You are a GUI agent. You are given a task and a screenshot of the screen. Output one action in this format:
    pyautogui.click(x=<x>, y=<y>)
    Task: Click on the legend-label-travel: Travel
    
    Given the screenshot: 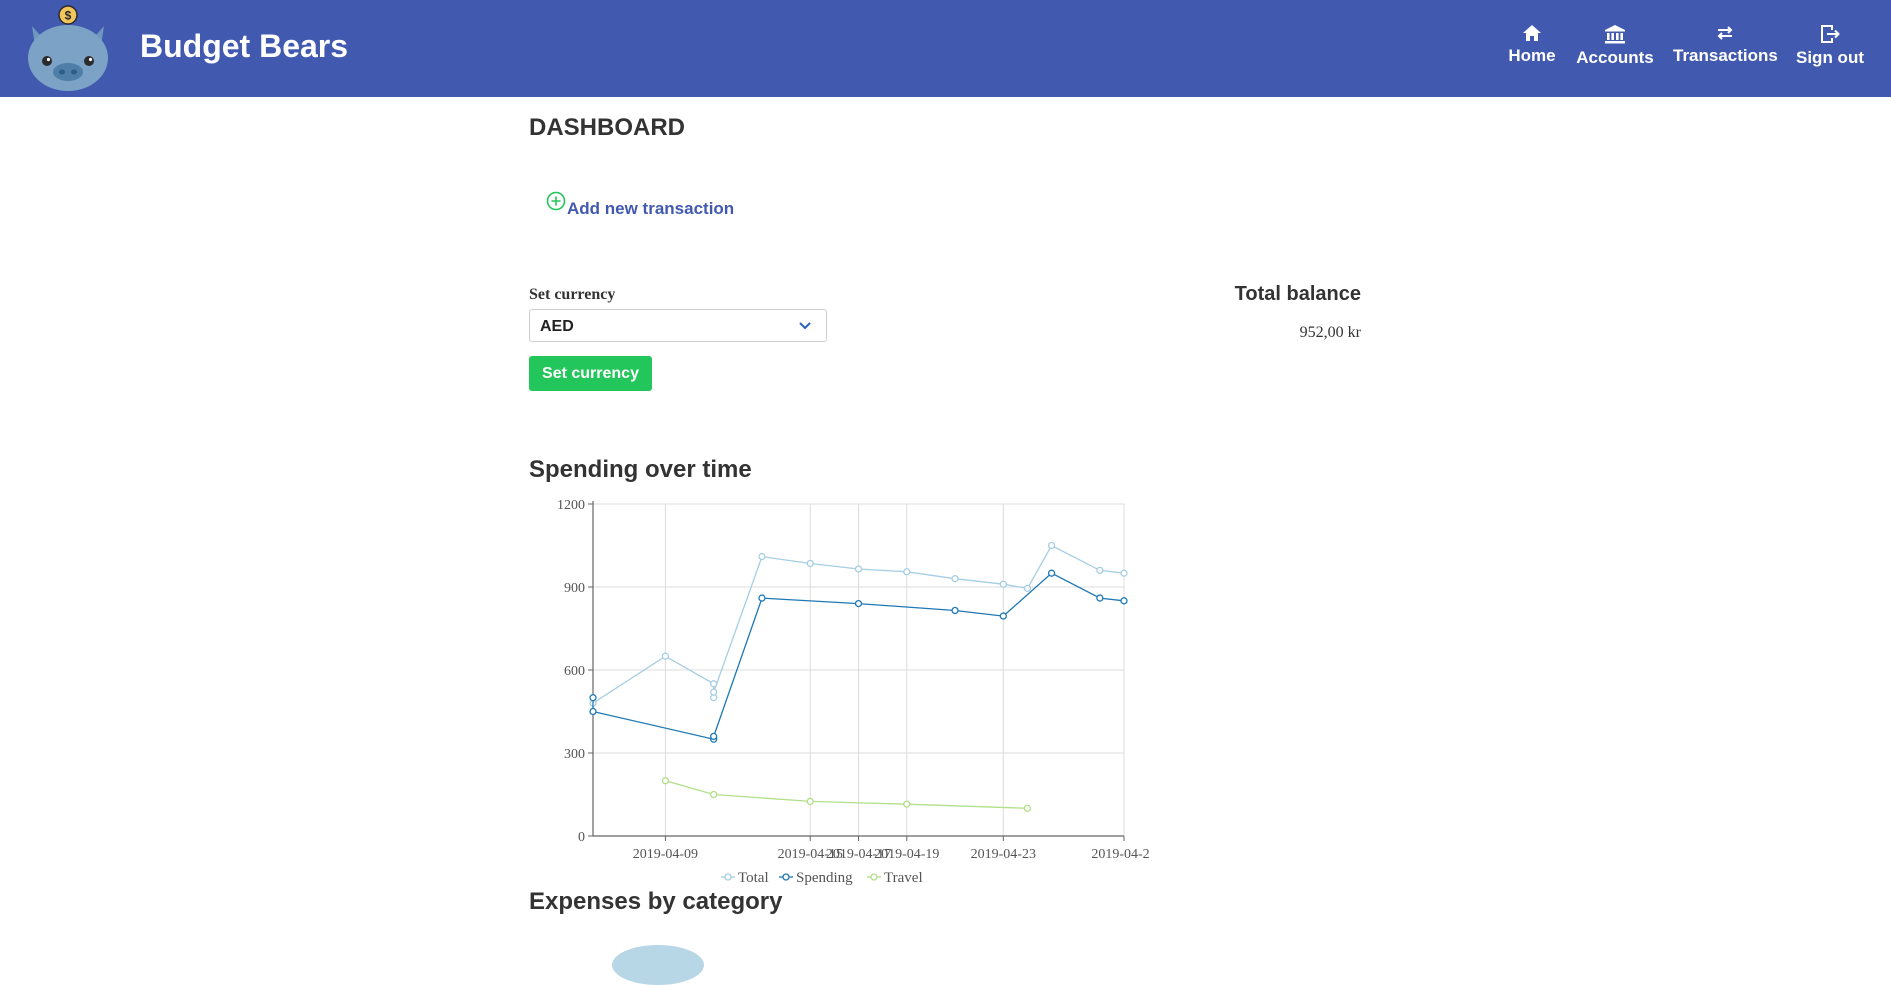 What is the action you would take?
    pyautogui.click(x=903, y=878)
    